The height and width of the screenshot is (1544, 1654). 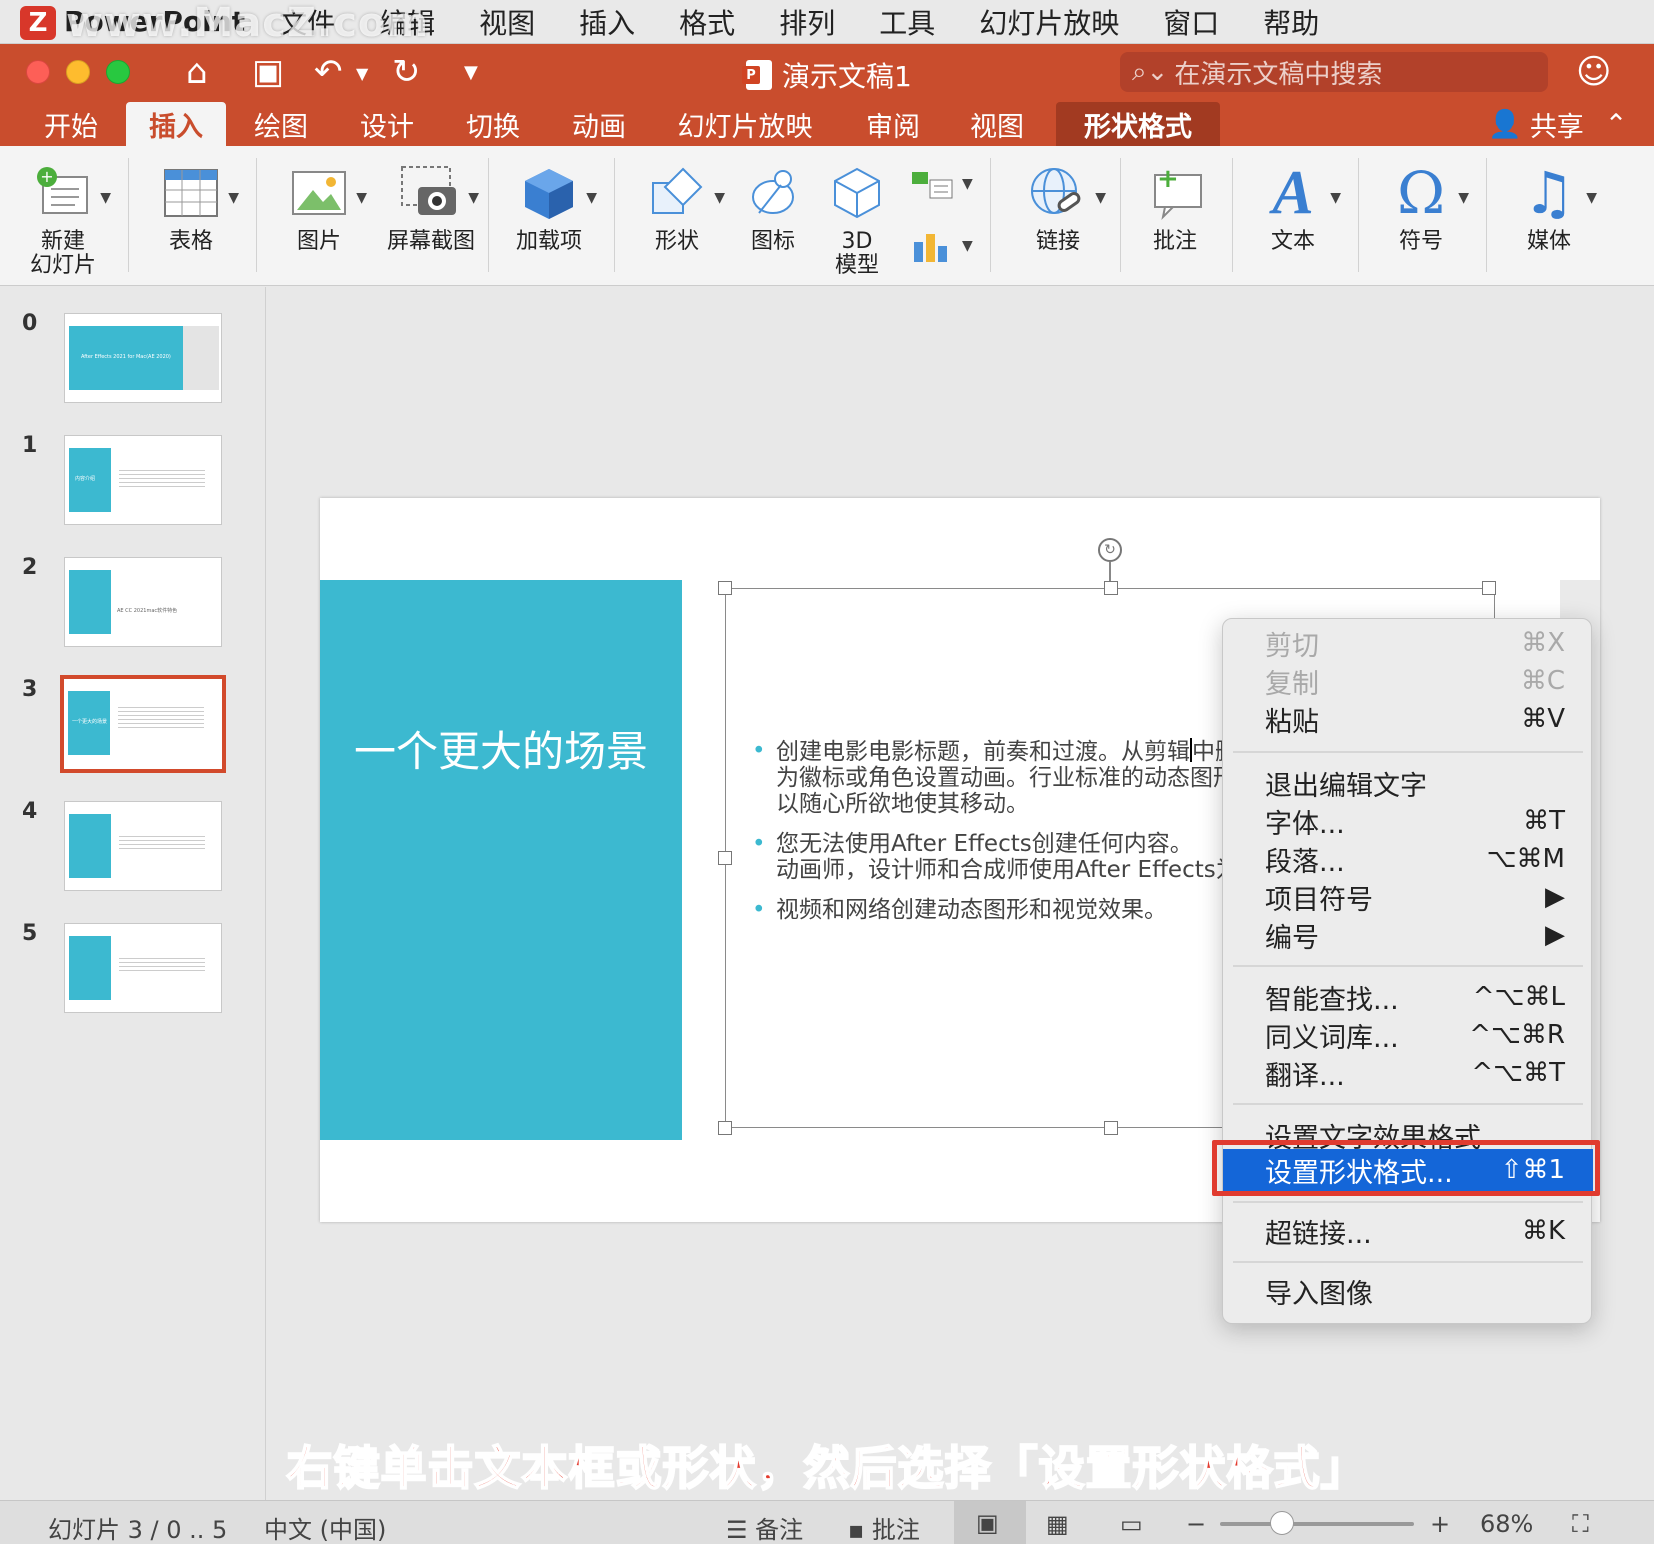 What do you see at coordinates (1058, 216) in the screenshot?
I see `link-button: ▼ 链接` at bounding box center [1058, 216].